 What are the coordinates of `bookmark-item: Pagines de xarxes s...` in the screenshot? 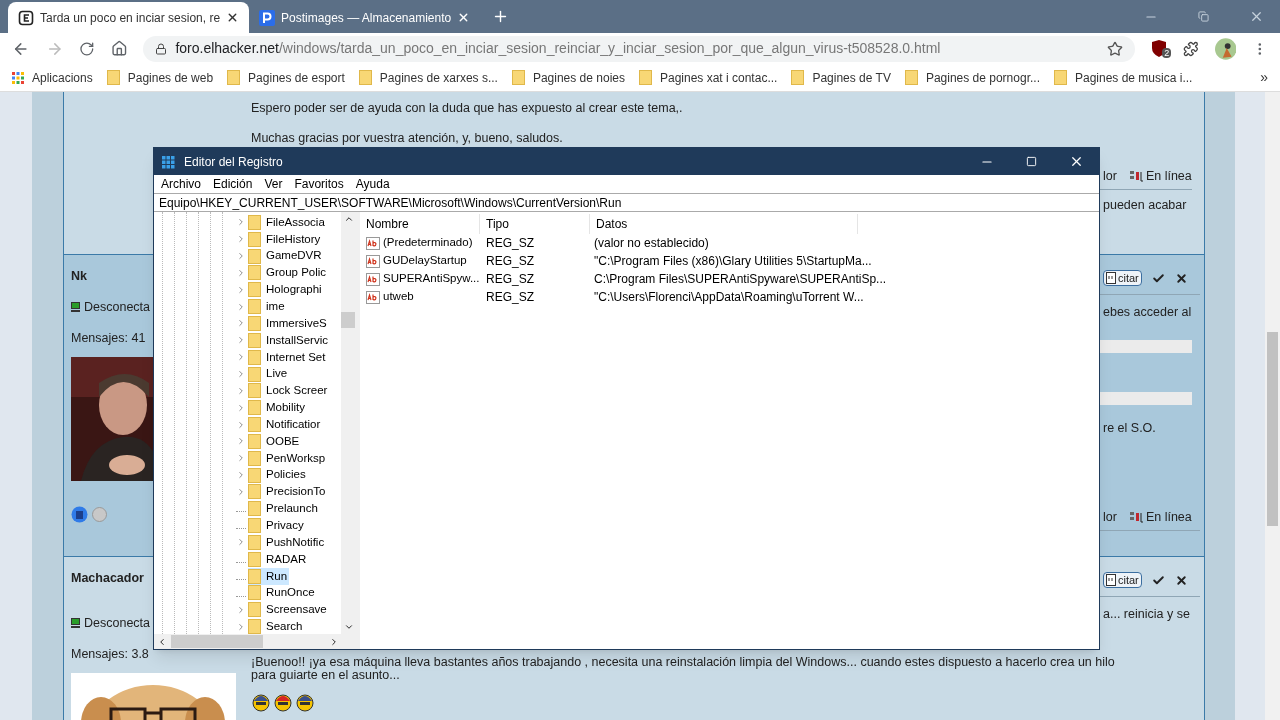 It's located at (428, 77).